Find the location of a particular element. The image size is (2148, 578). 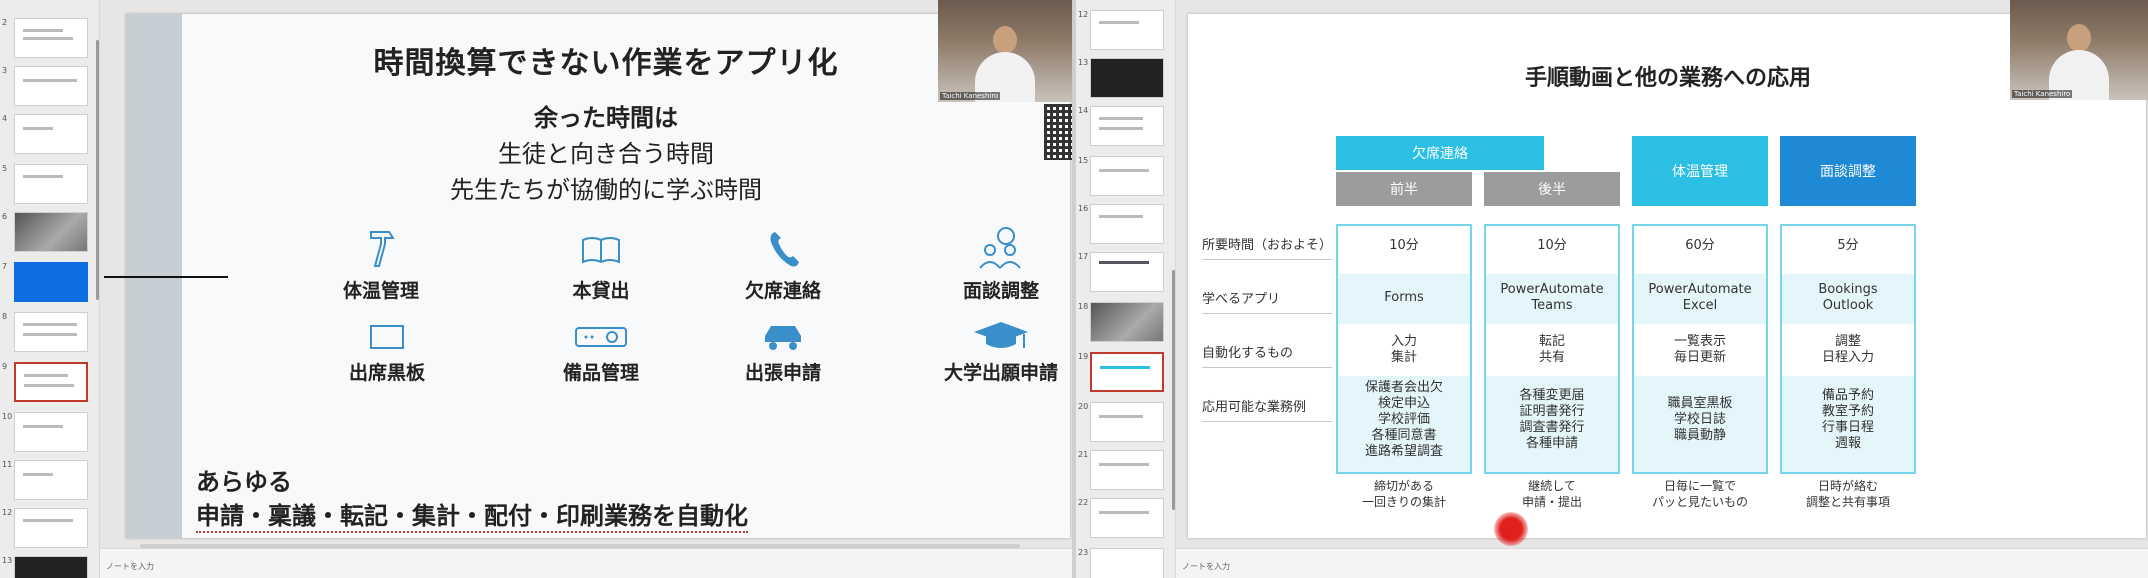

cell-example: 職員動静 is located at coordinates (1699, 435).